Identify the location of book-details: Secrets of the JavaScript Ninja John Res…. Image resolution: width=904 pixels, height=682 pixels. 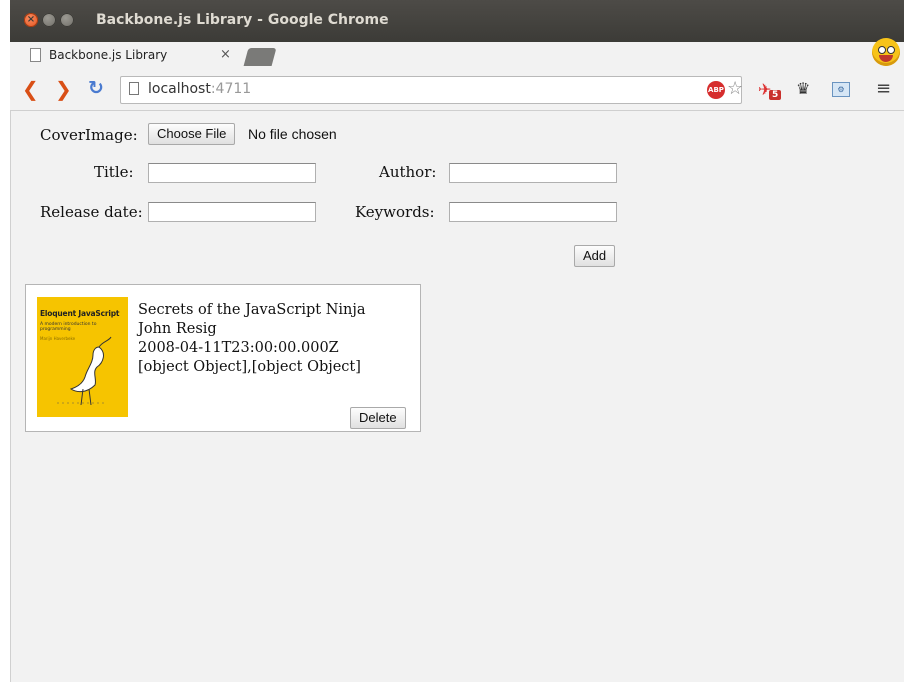
(252, 339).